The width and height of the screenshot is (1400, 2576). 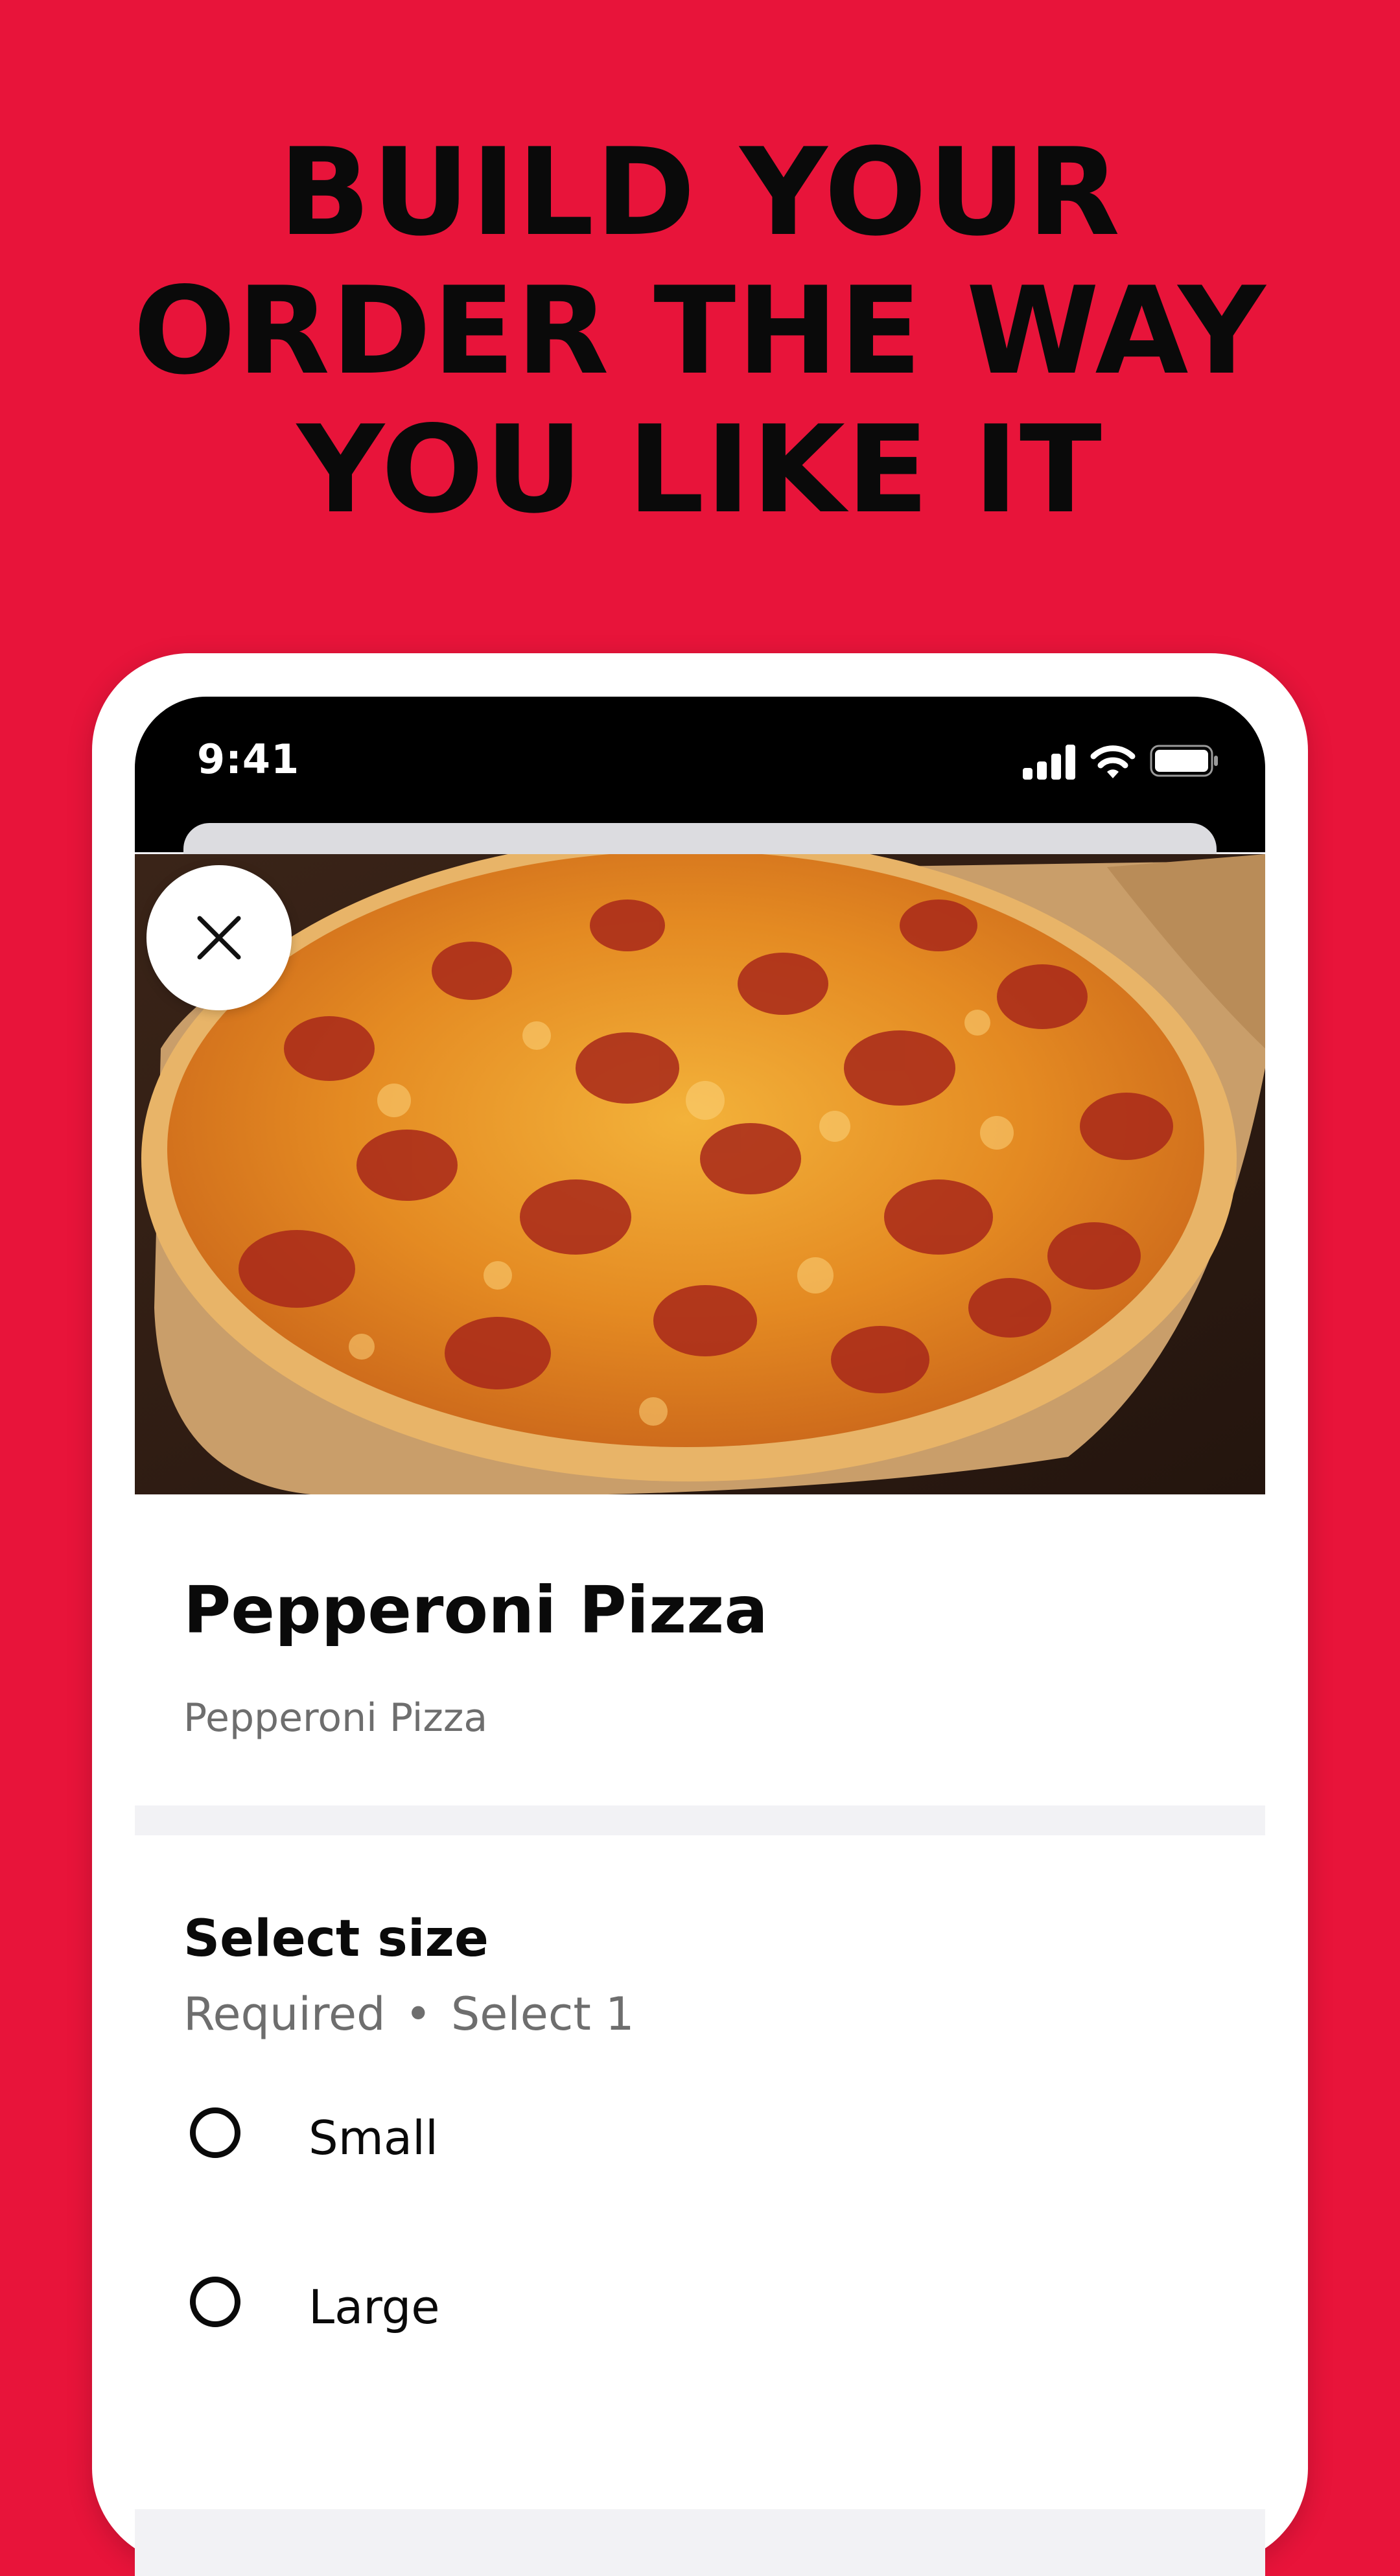 What do you see at coordinates (215, 2132) in the screenshot?
I see `radio-button-small` at bounding box center [215, 2132].